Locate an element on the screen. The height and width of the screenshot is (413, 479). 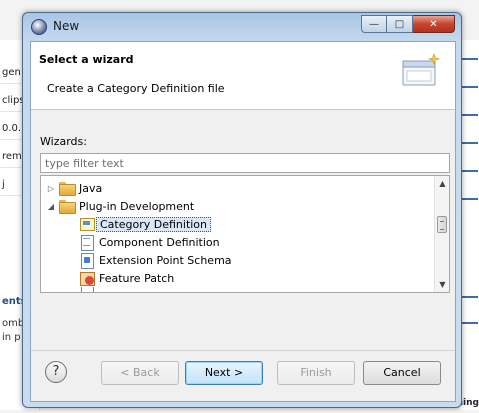
tree-item-category-definition: Category Definition is located at coordinates (145, 224).